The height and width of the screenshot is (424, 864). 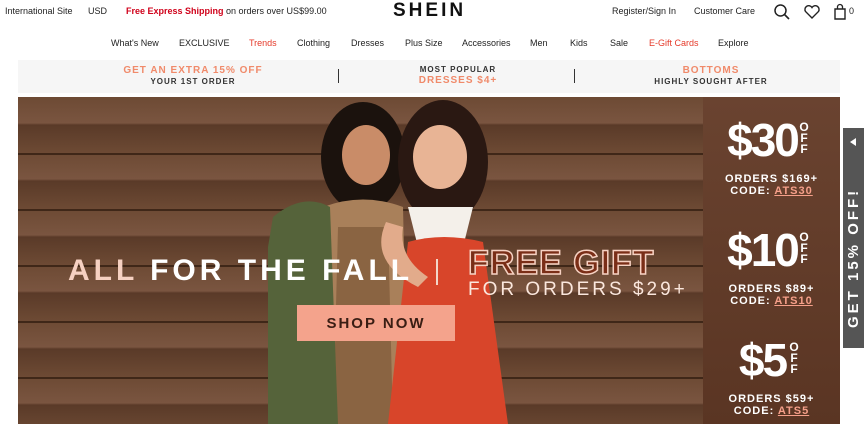 I want to click on offer-amount: $10, so click(x=763, y=250).